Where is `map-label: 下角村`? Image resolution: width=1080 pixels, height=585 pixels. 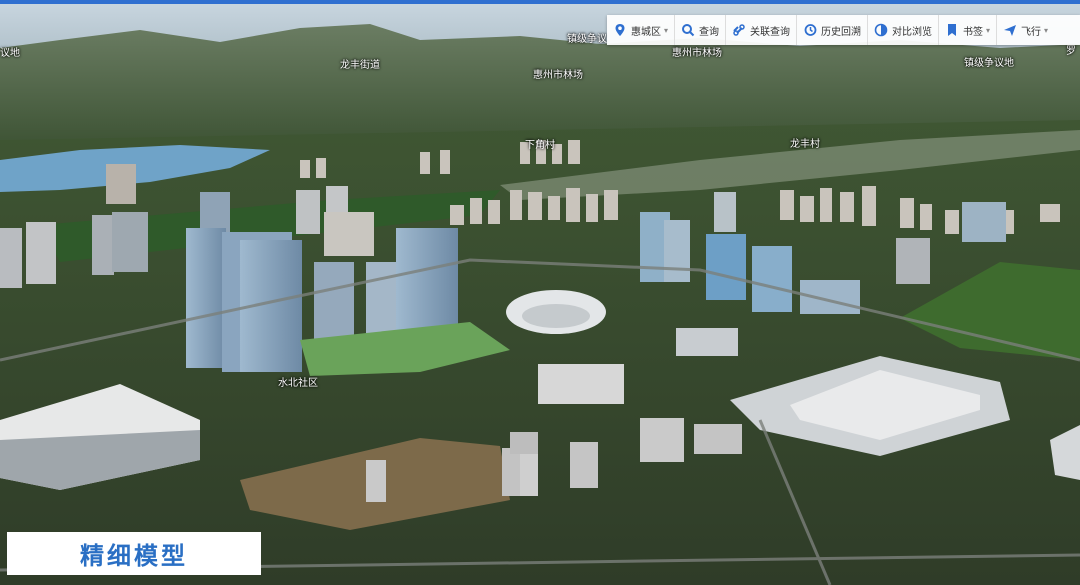
map-label: 下角村 is located at coordinates (540, 145).